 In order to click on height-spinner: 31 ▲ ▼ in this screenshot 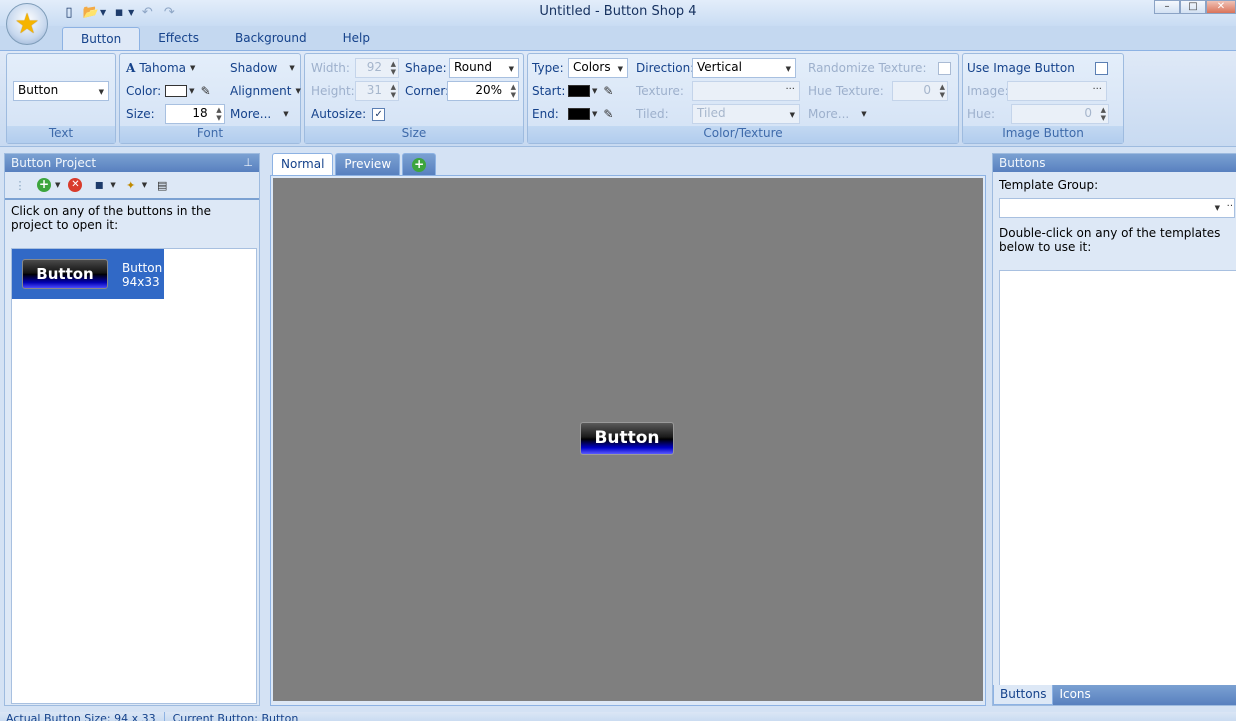, I will do `click(377, 91)`.